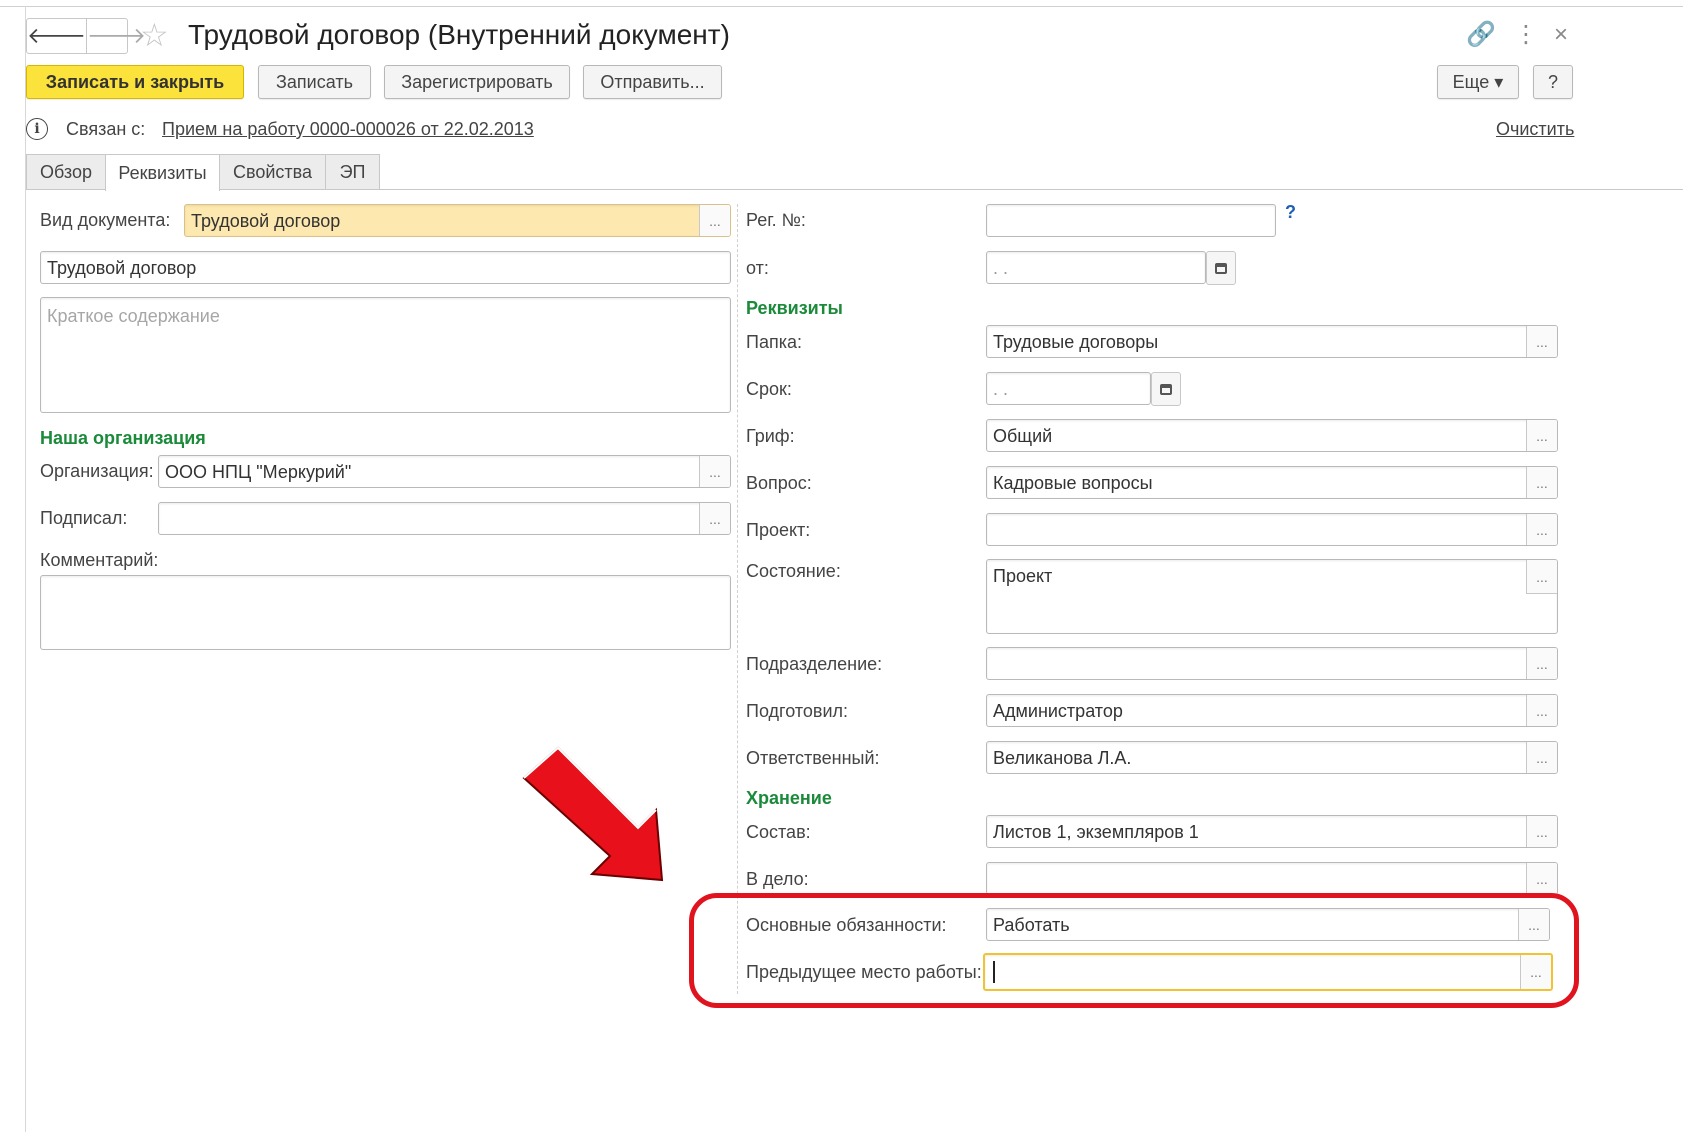 This screenshot has height=1132, width=1683. Describe the element at coordinates (106, 129) in the screenshot. I see `related-label: Связан с:` at that location.